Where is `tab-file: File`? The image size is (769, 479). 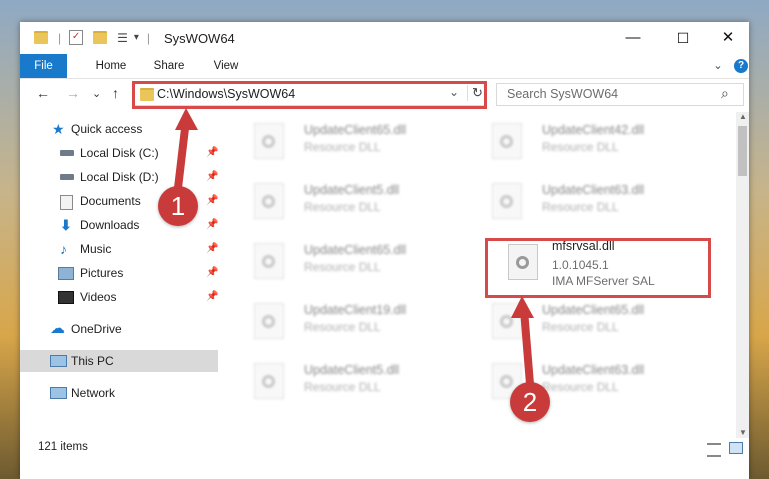 tab-file: File is located at coordinates (43, 66).